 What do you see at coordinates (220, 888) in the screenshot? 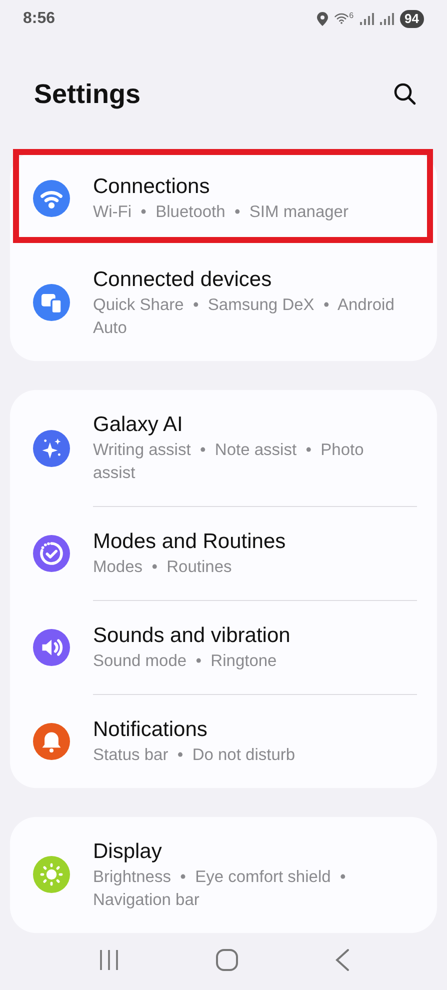
I see `setting-subtitle: Brightness • Eye comfort shield • Navigation bar` at bounding box center [220, 888].